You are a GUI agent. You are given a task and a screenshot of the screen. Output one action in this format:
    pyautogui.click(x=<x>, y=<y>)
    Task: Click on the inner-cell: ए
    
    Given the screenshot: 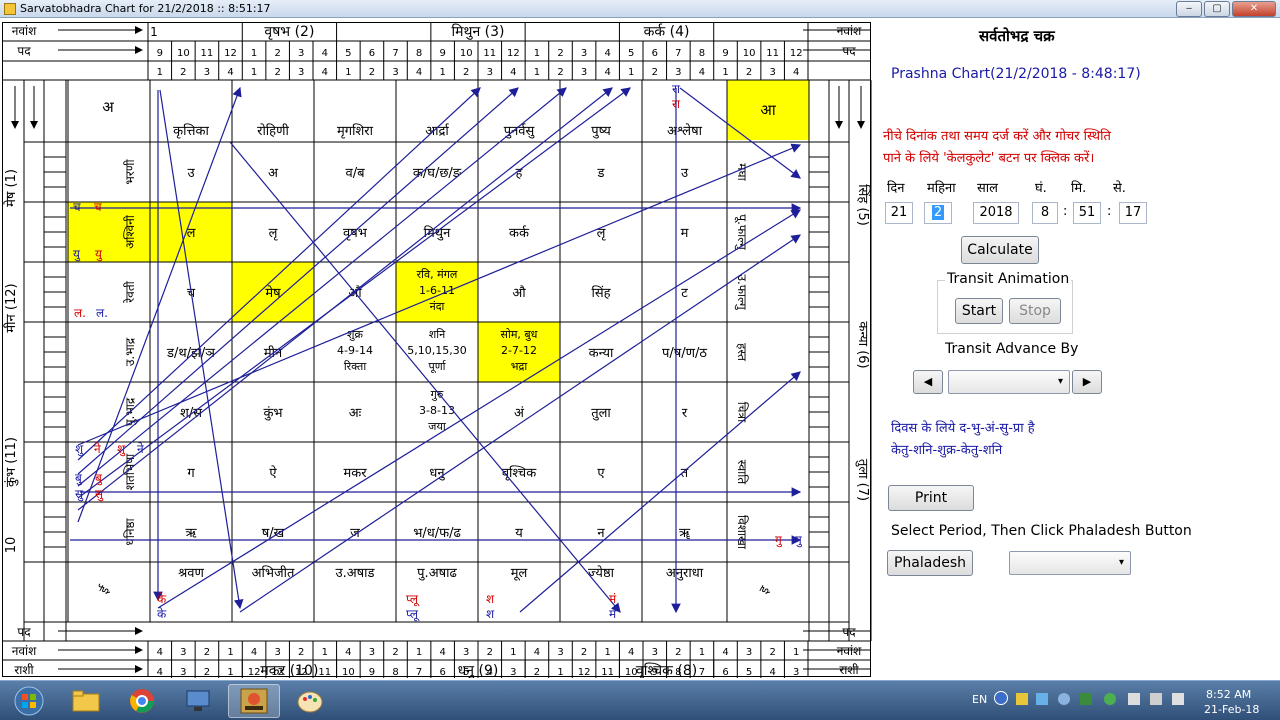 What is the action you would take?
    pyautogui.click(x=601, y=473)
    